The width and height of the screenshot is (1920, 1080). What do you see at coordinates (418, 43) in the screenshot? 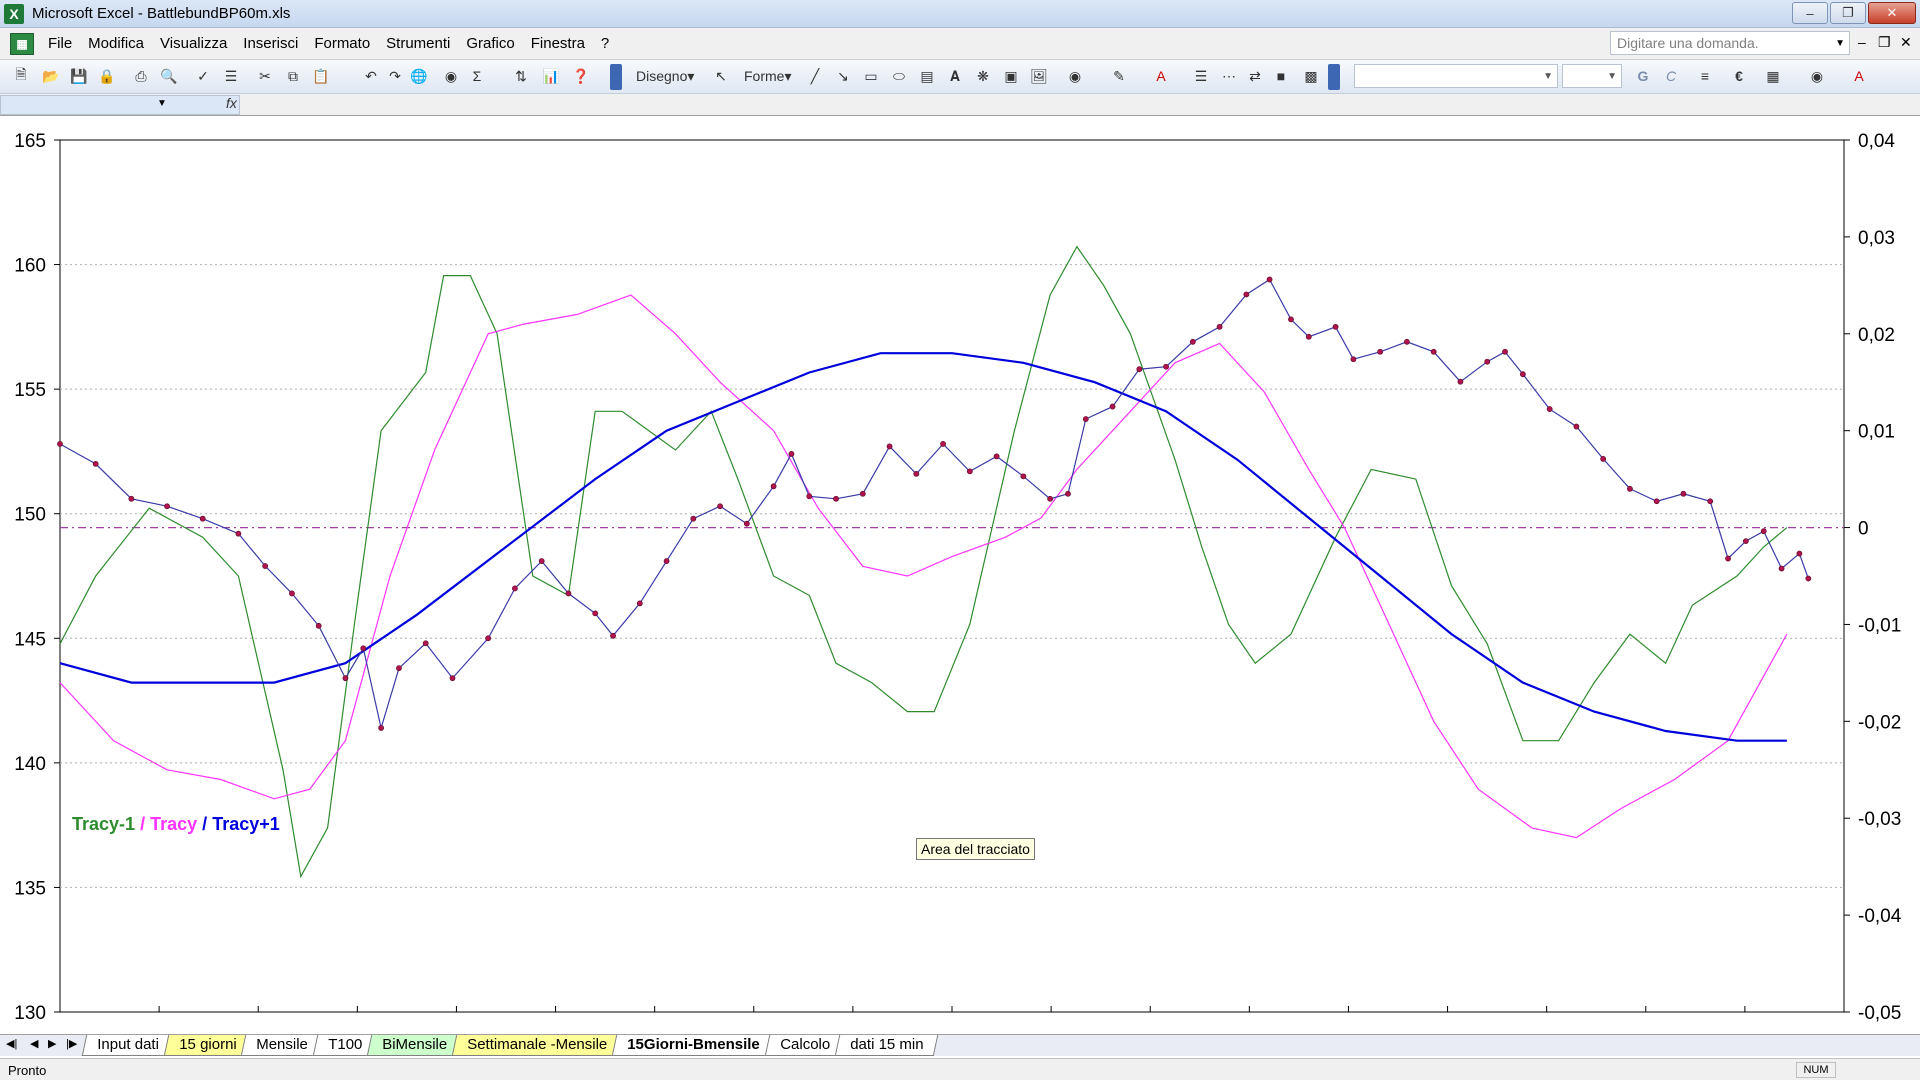
I see `menu-strumenti: Strumenti` at bounding box center [418, 43].